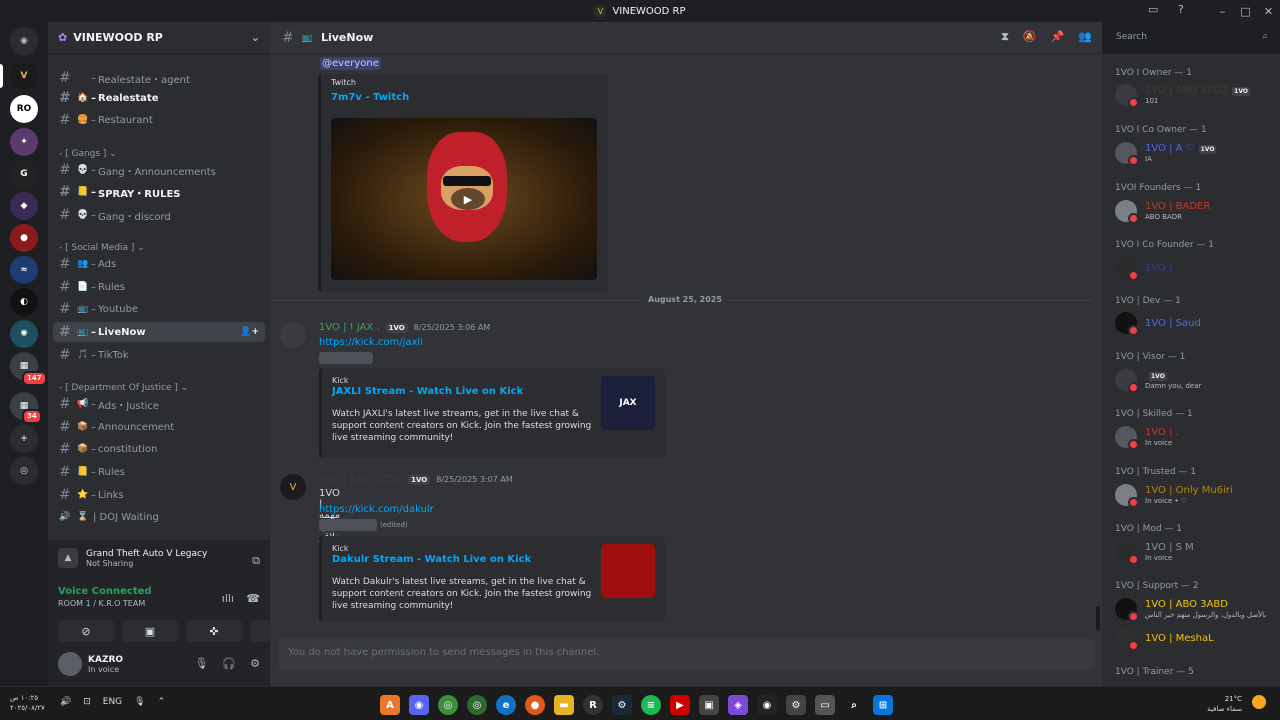  Describe the element at coordinates (255, 663) in the screenshot. I see `settings-icon: ⚙` at that location.